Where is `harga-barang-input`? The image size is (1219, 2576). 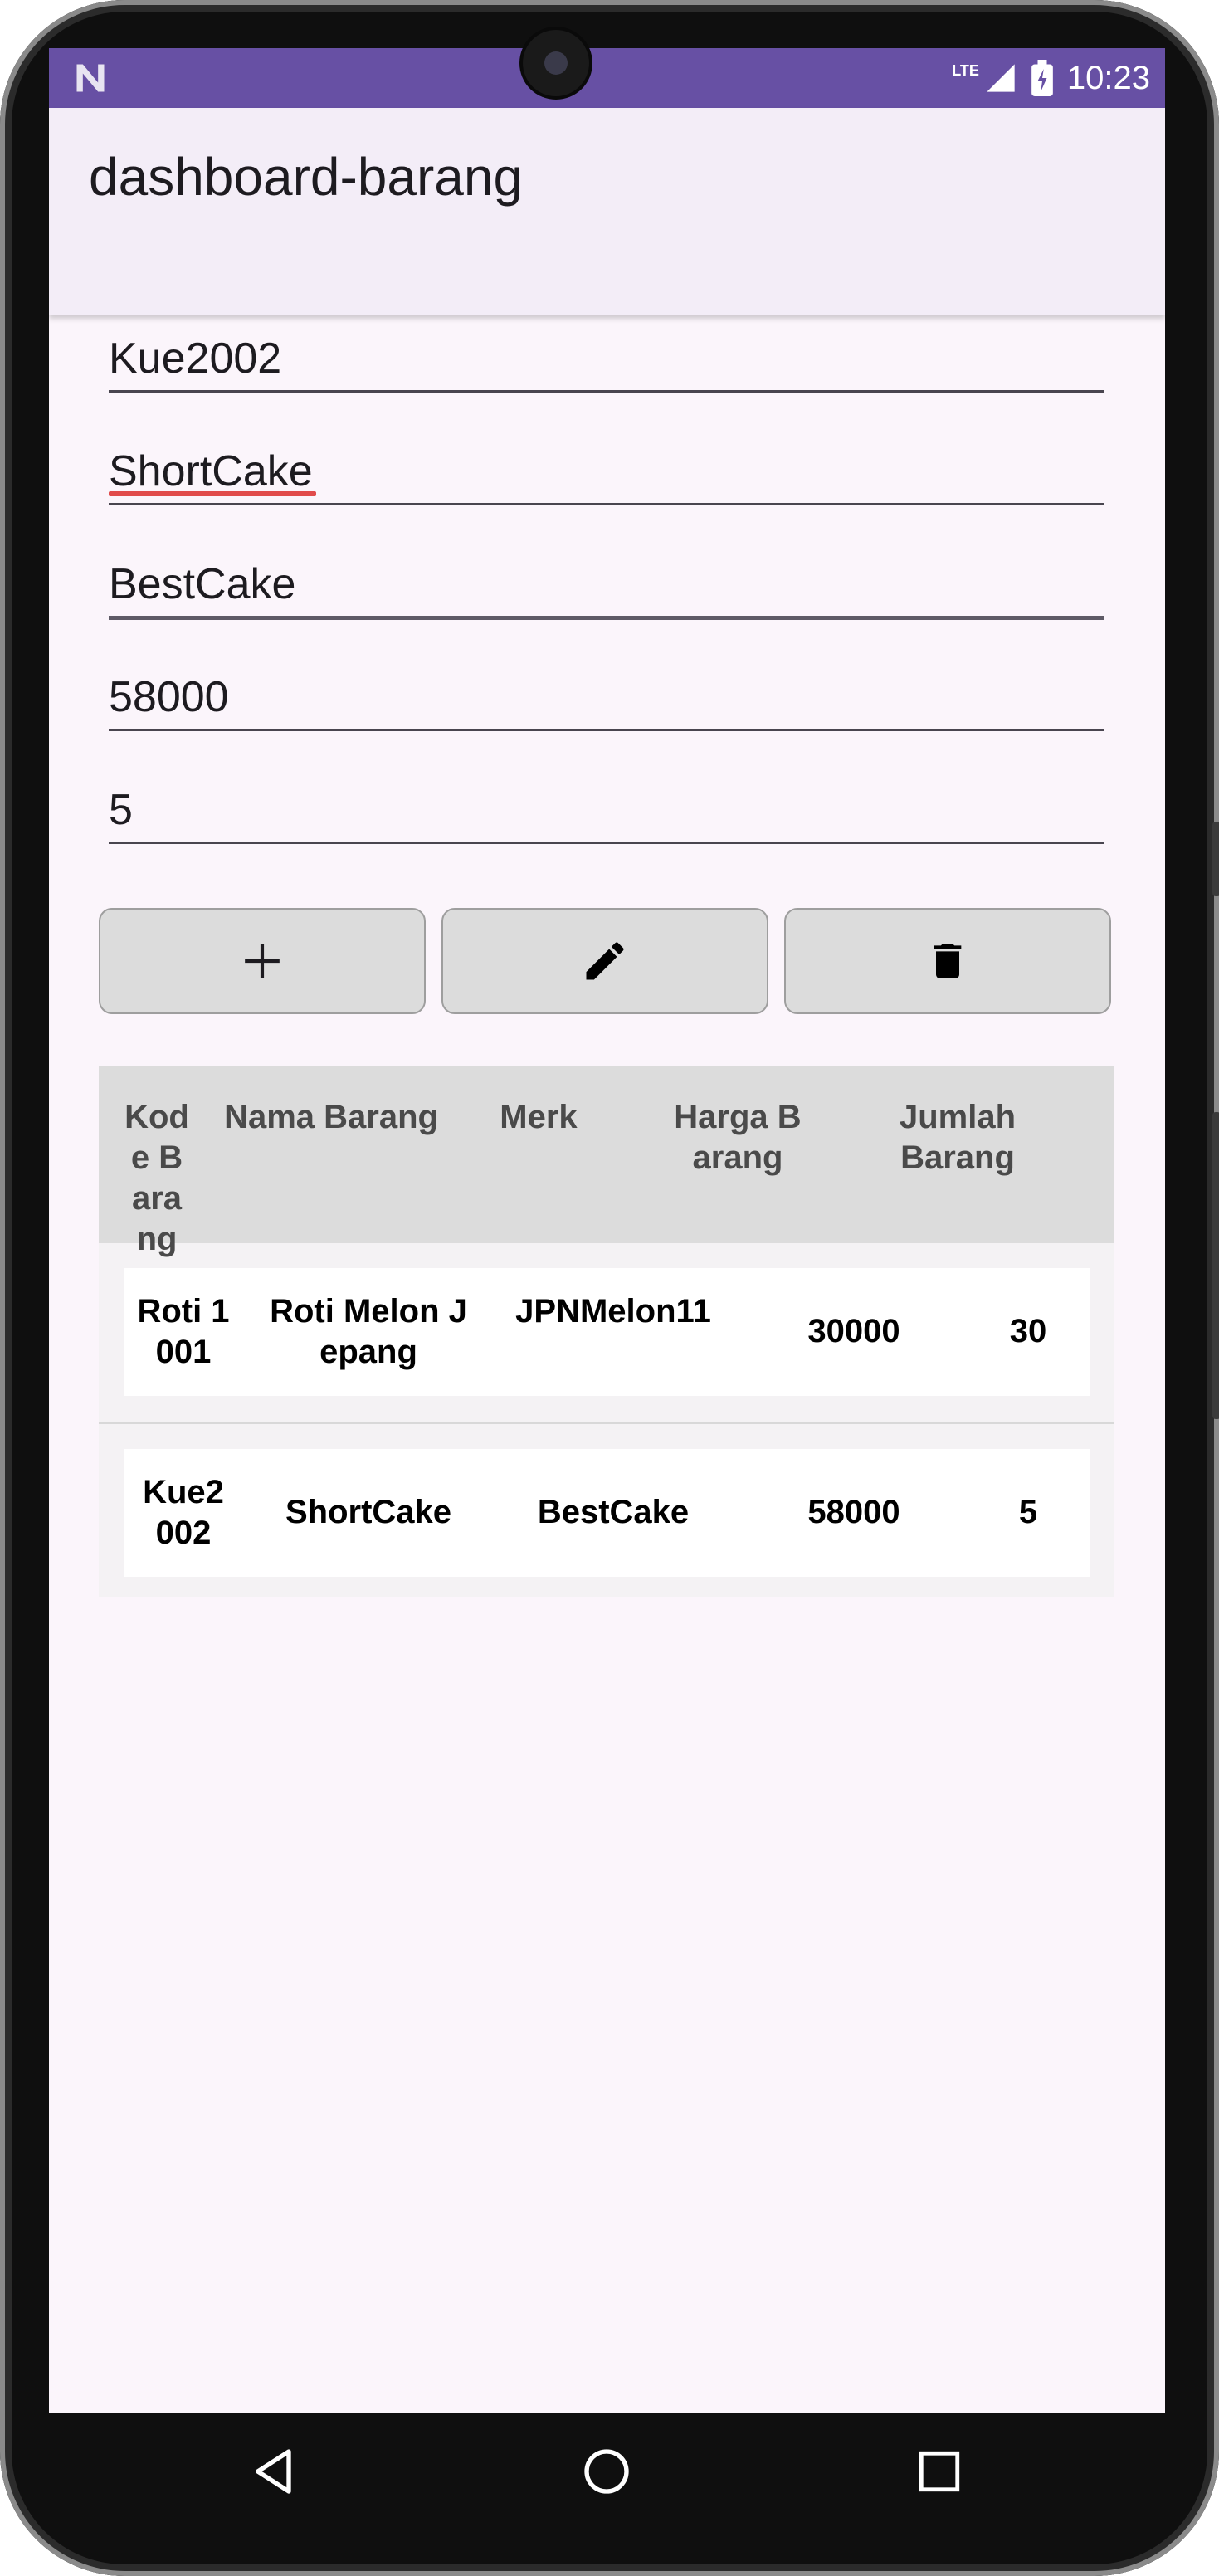
harga-barang-input is located at coordinates (607, 697).